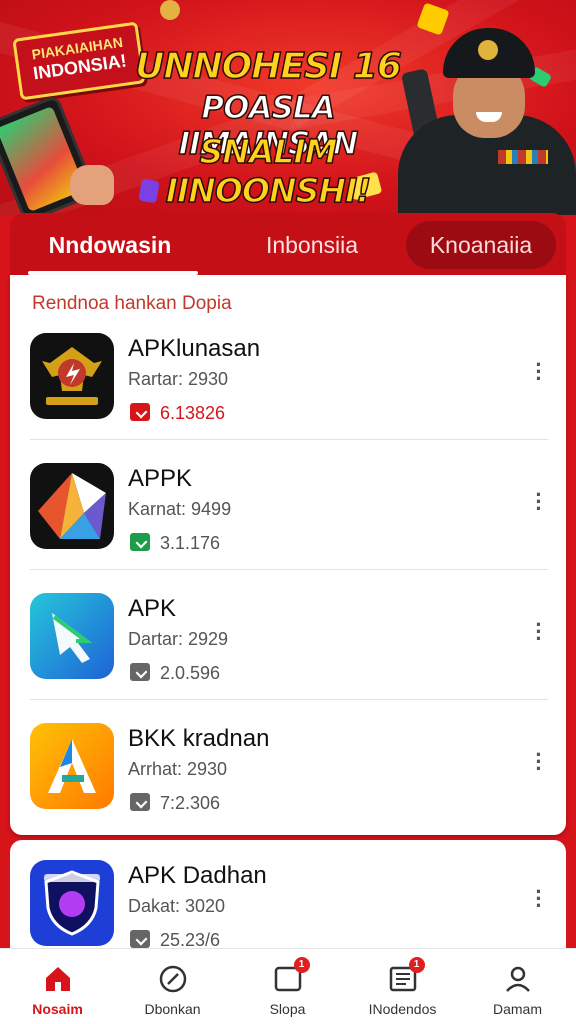 The image size is (576, 1024). I want to click on nav-label: Nosaim, so click(57, 1009).